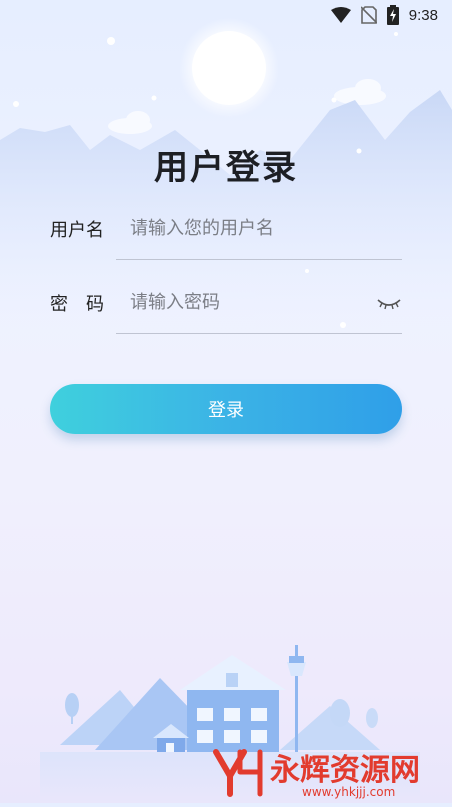  Describe the element at coordinates (77, 304) in the screenshot. I see `password-label: 密 码` at that location.